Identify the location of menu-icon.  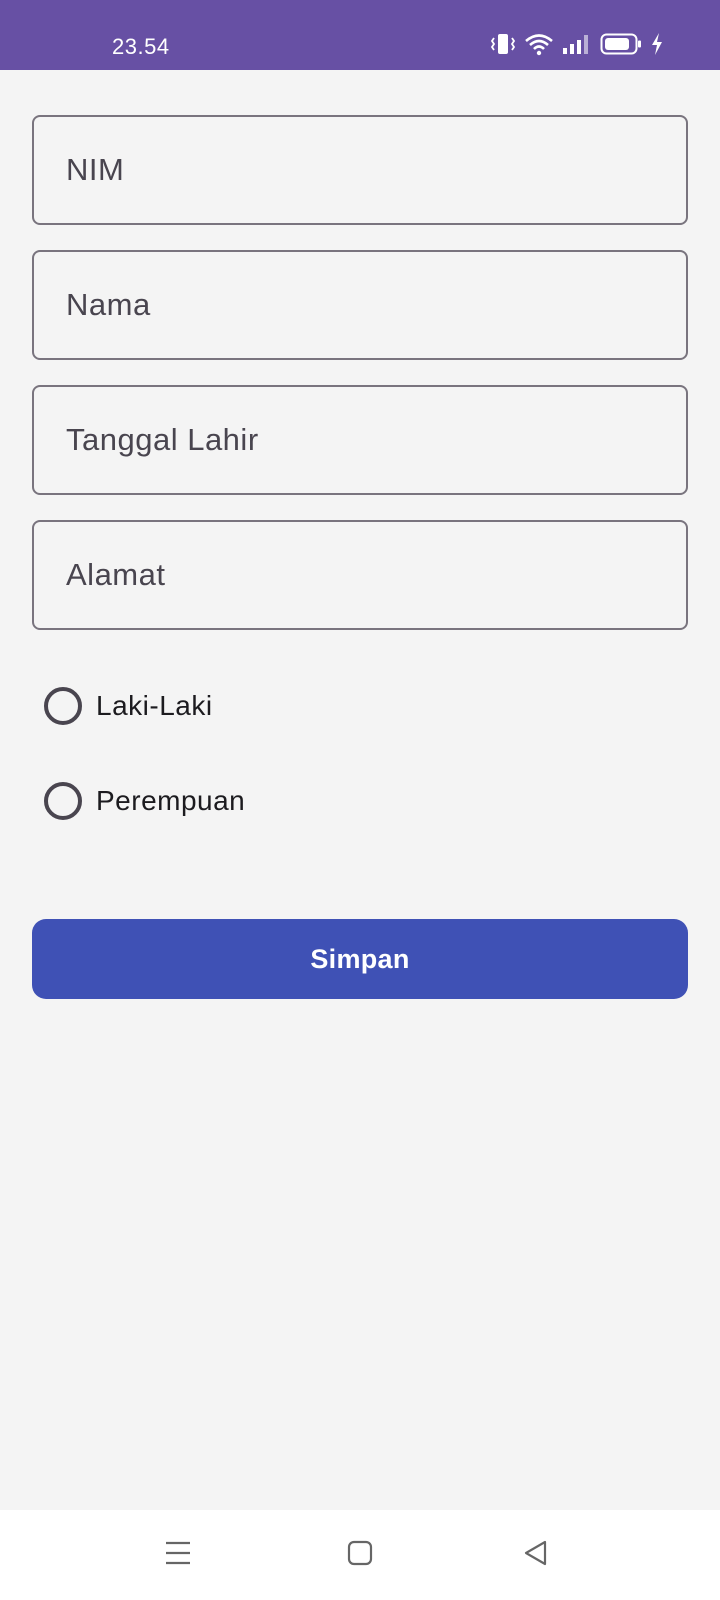
(178, 1555).